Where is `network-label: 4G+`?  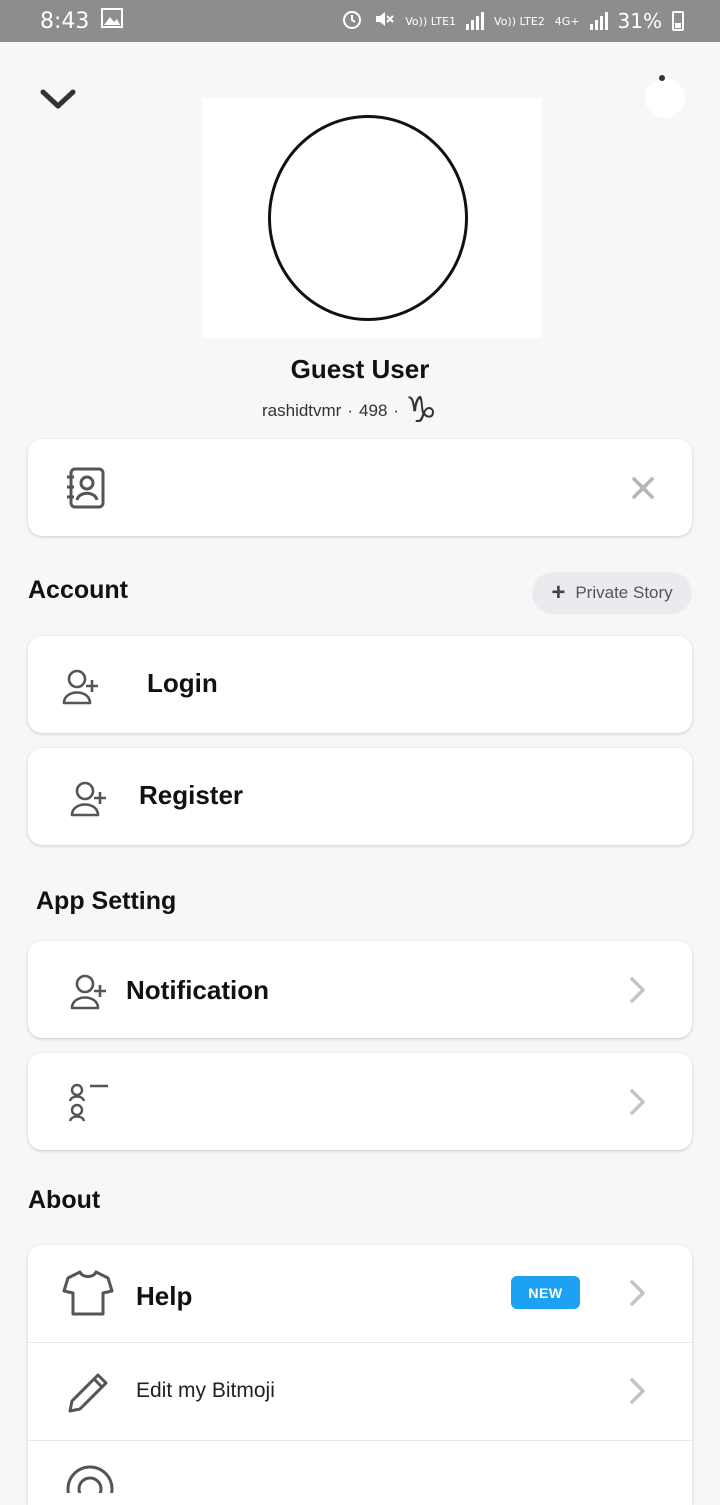
network-label: 4G+ is located at coordinates (567, 21).